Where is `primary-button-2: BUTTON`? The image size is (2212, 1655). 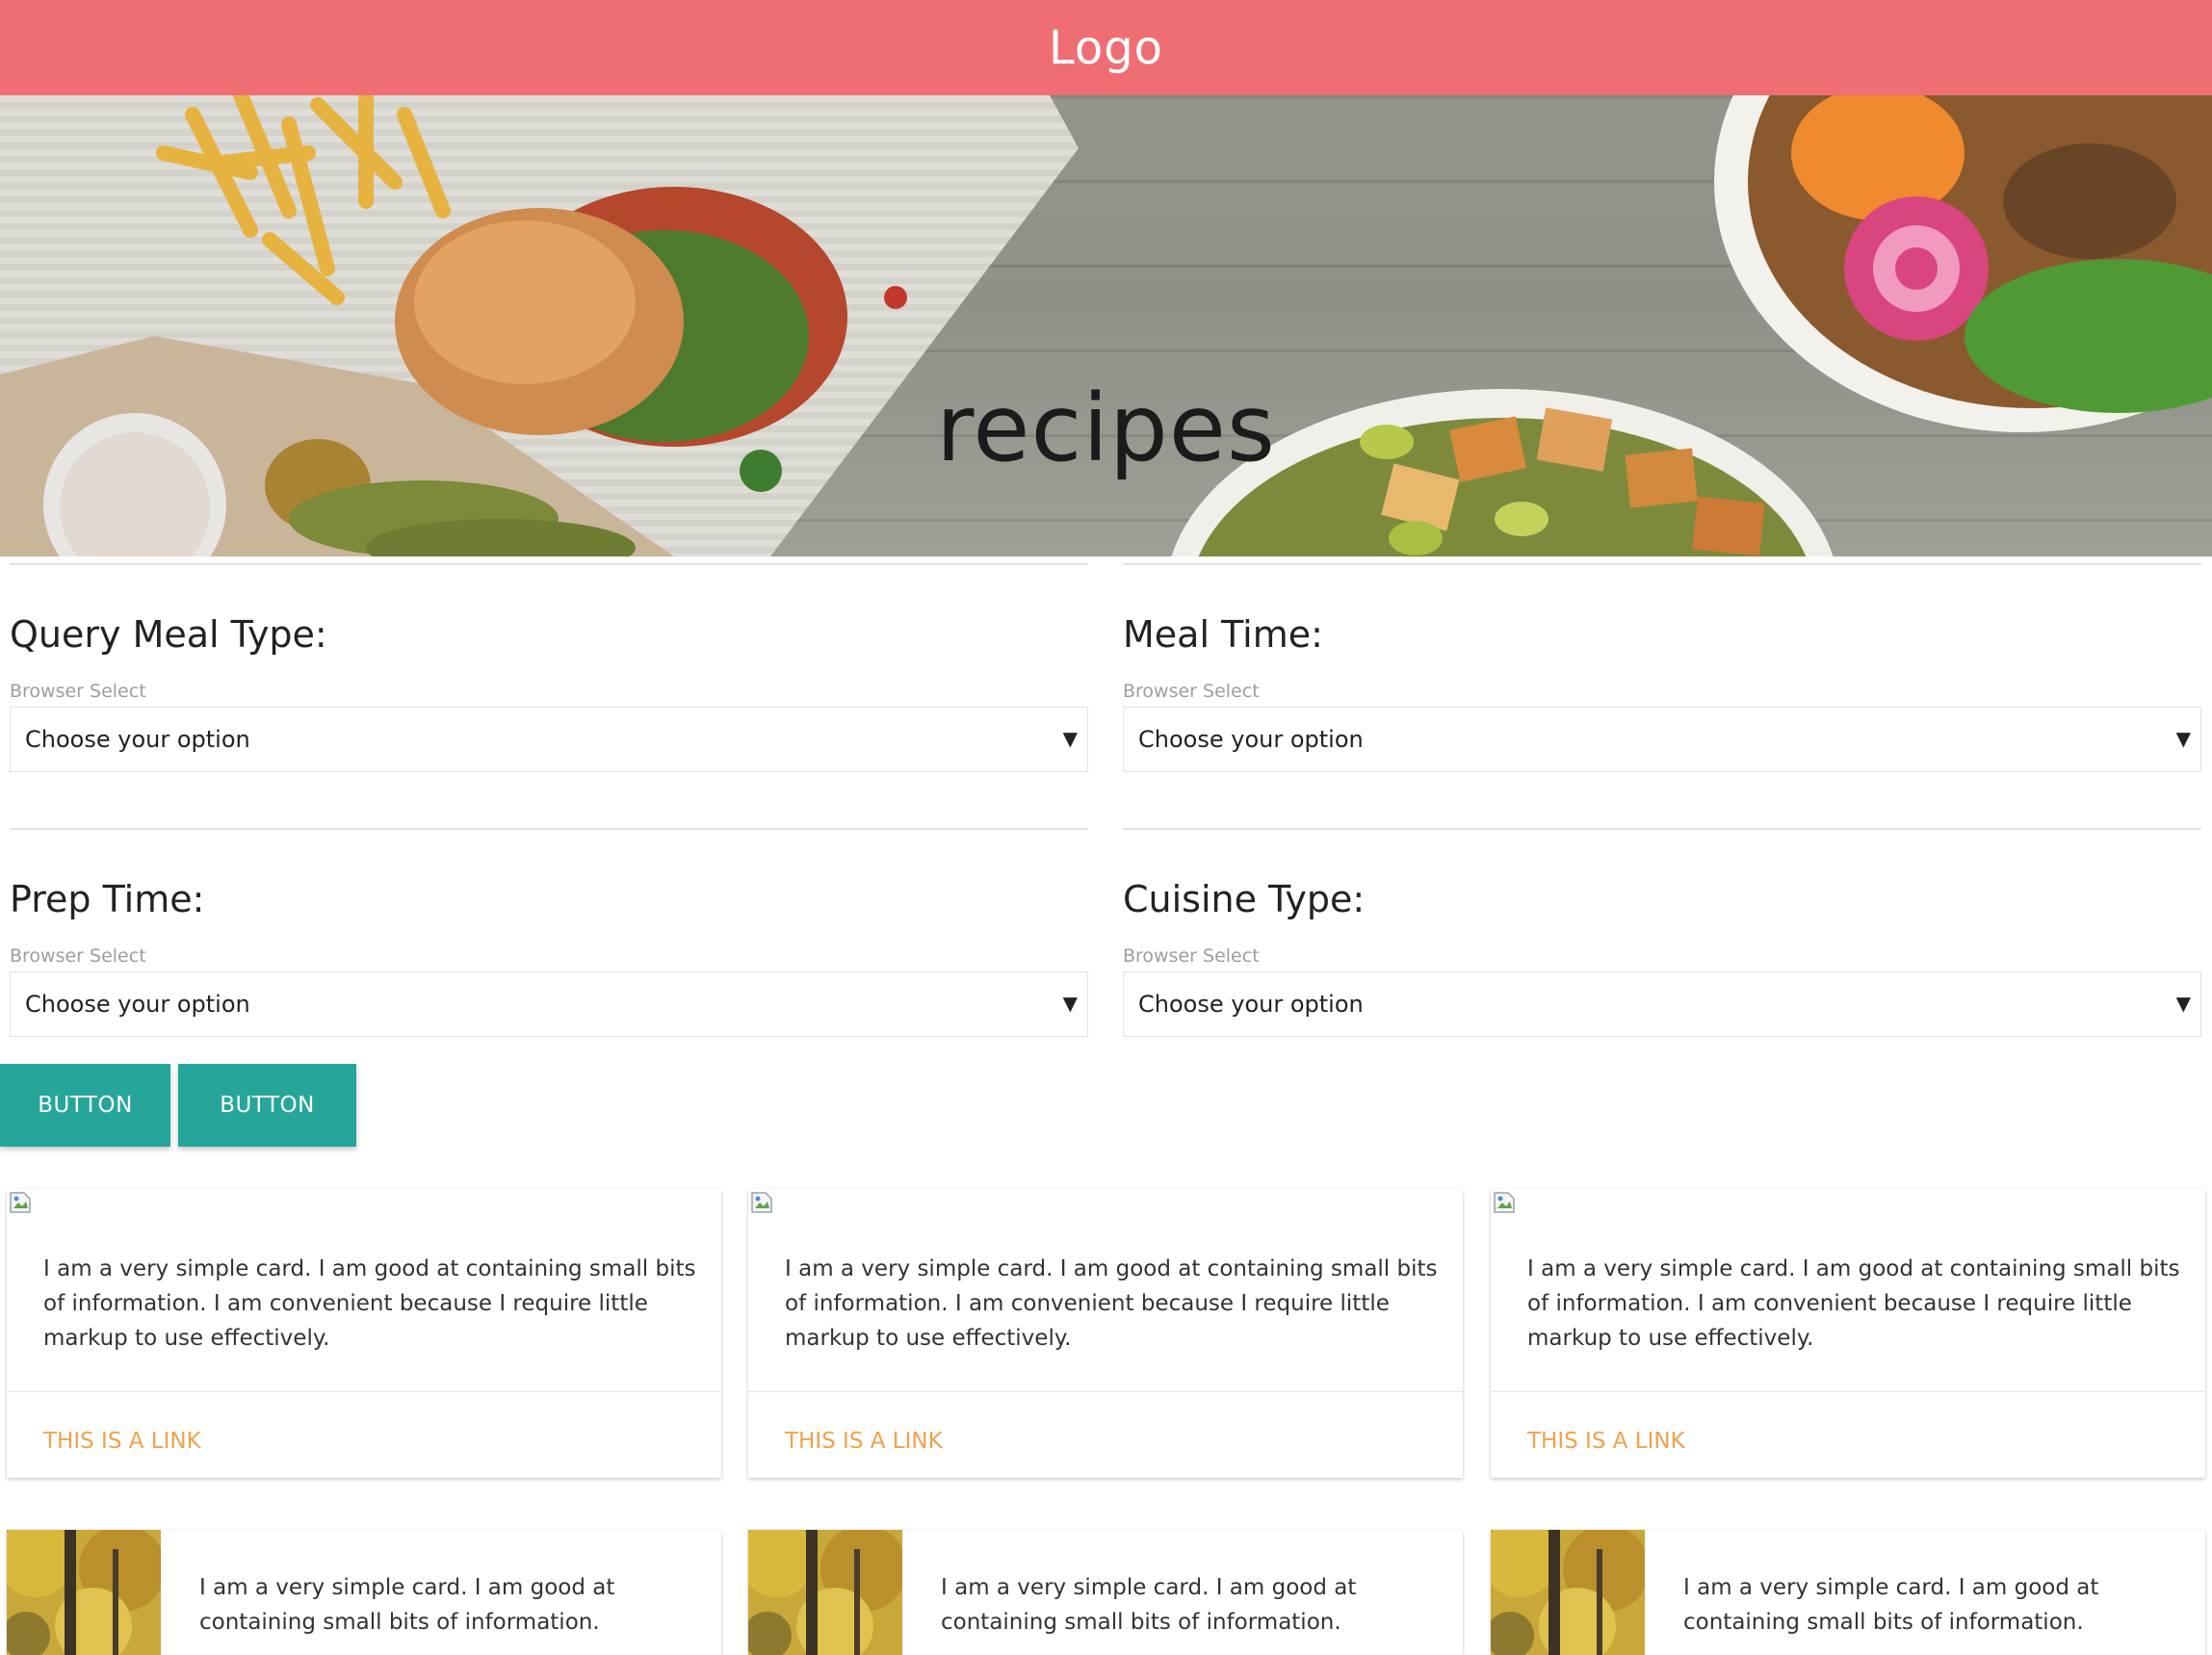 primary-button-2: BUTTON is located at coordinates (267, 1105).